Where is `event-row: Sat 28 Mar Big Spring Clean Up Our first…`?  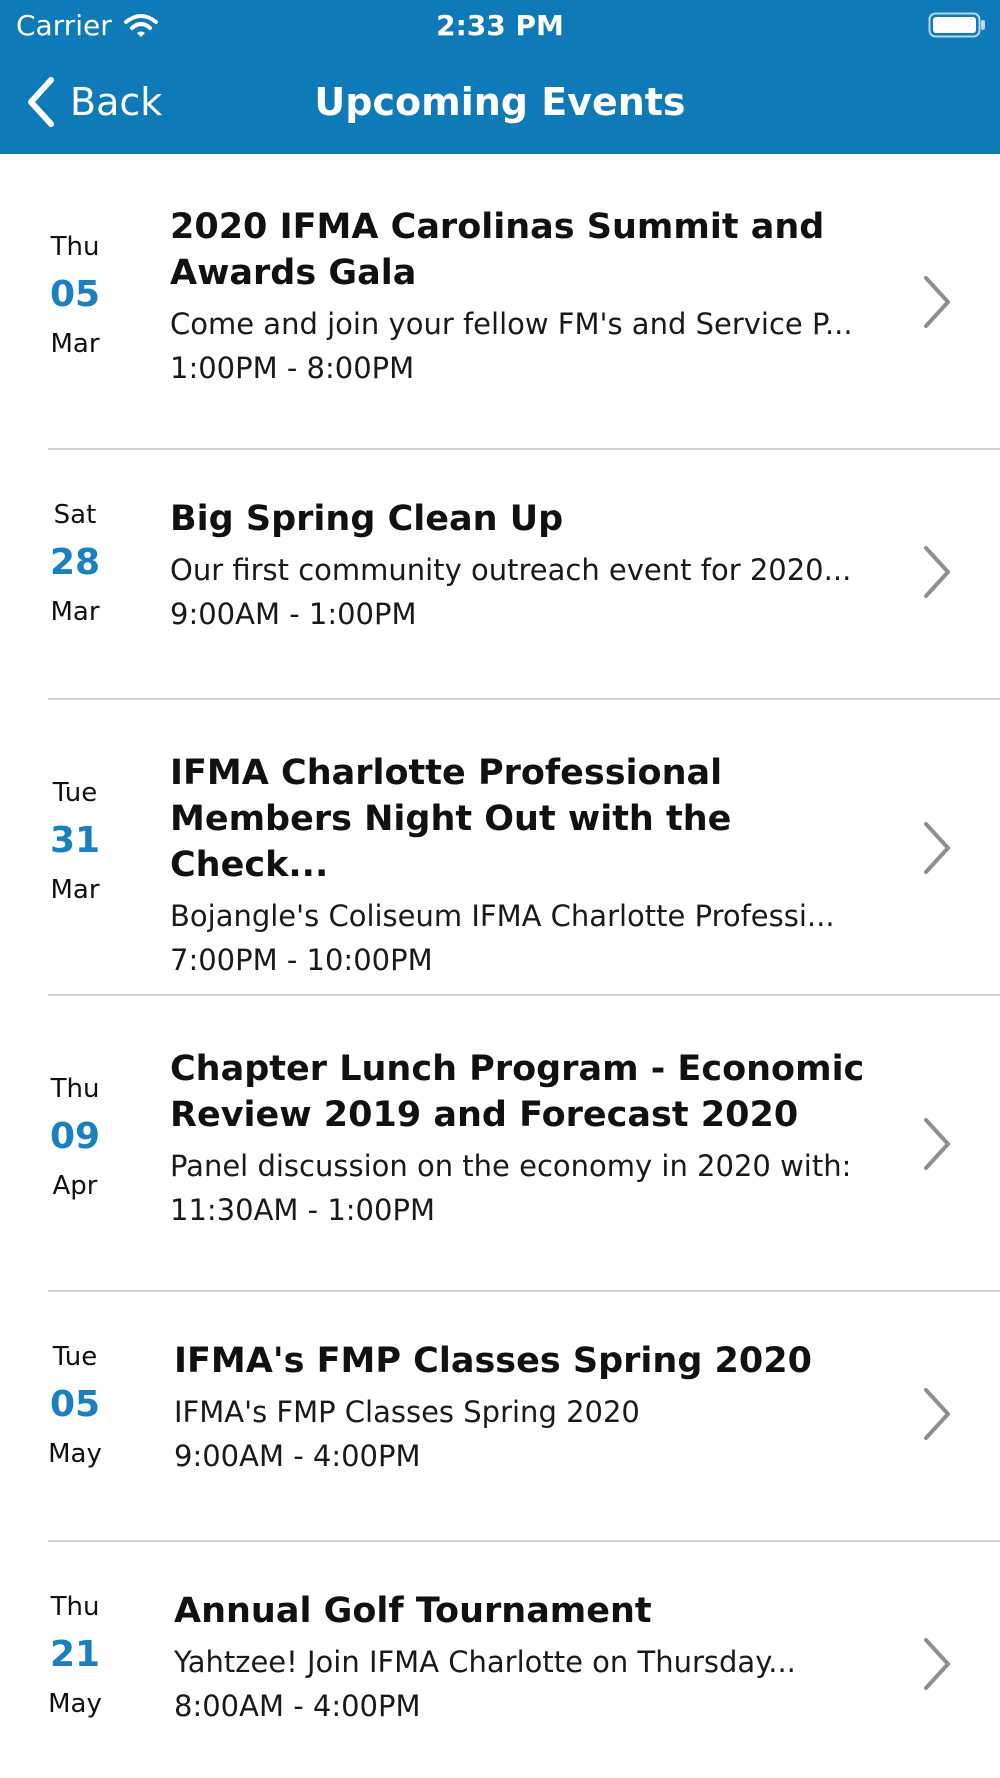
event-row: Sat 28 Mar Big Spring Clean Up Our first… is located at coordinates (500, 575).